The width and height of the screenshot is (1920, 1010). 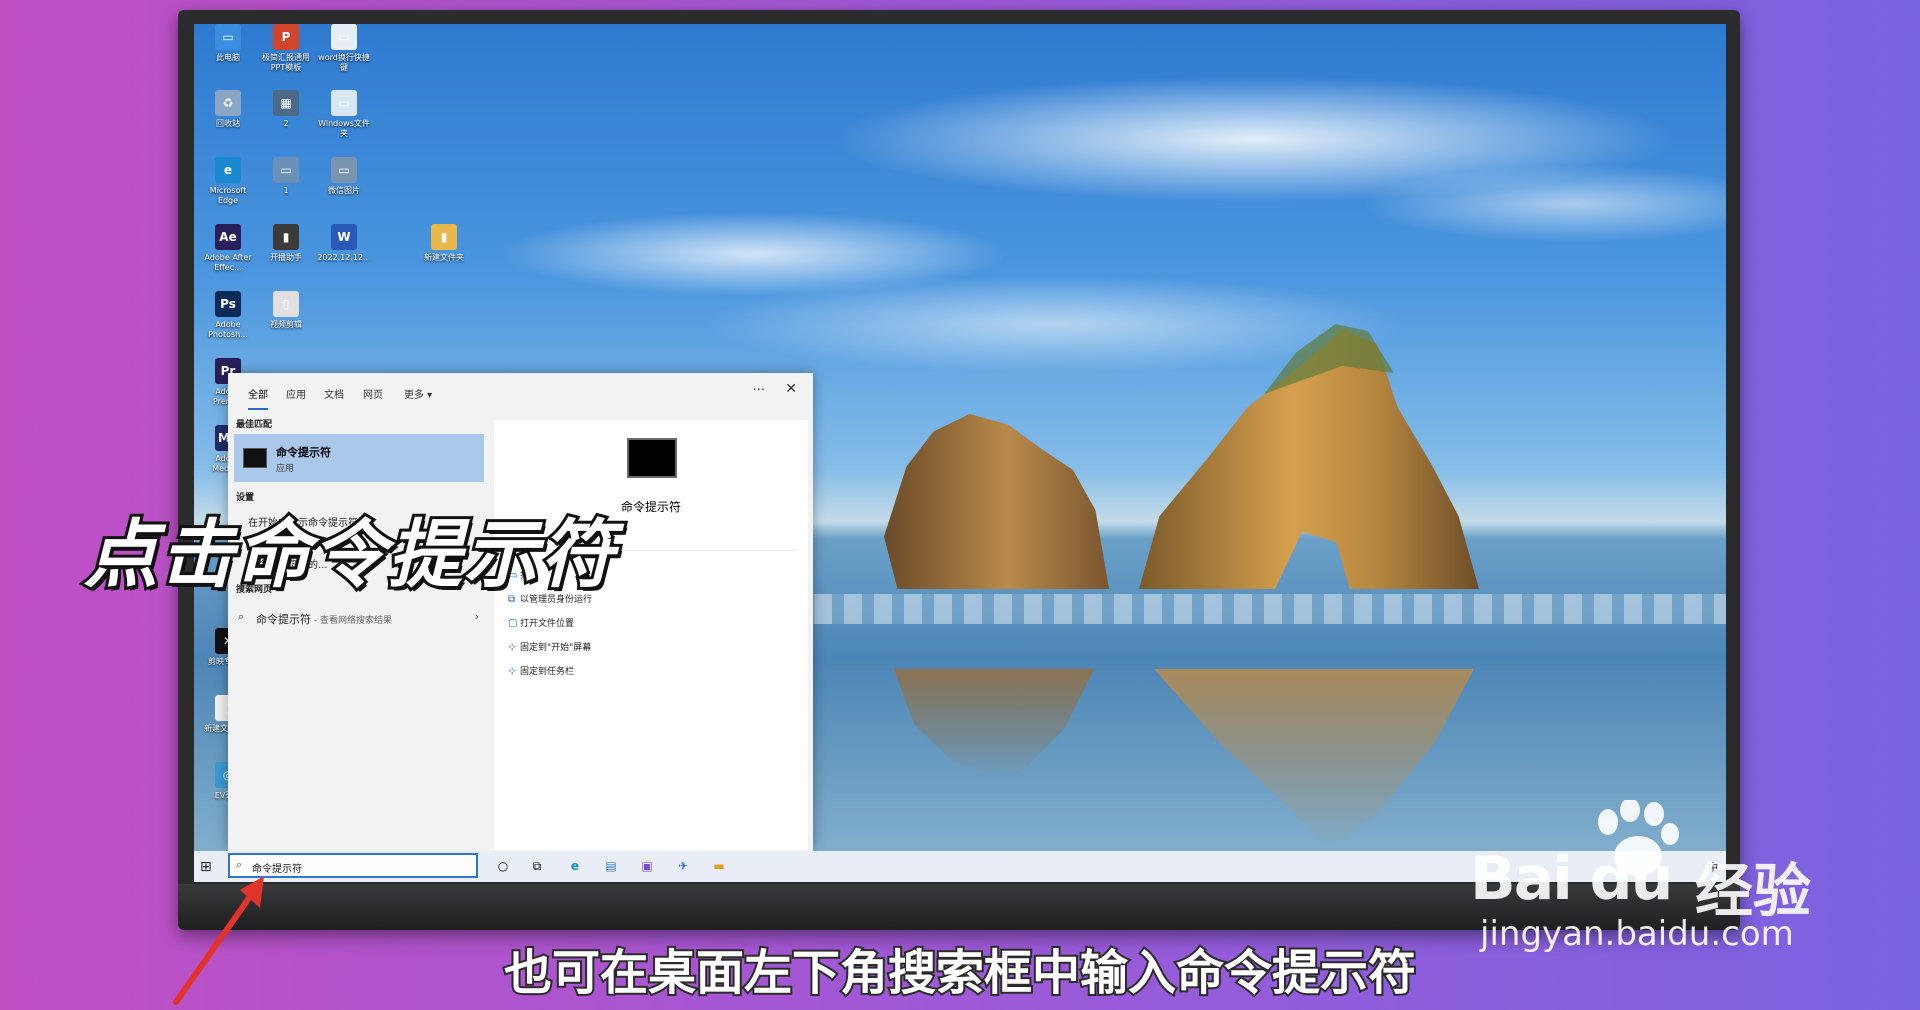 I want to click on tab-apps: 应用, so click(x=296, y=393).